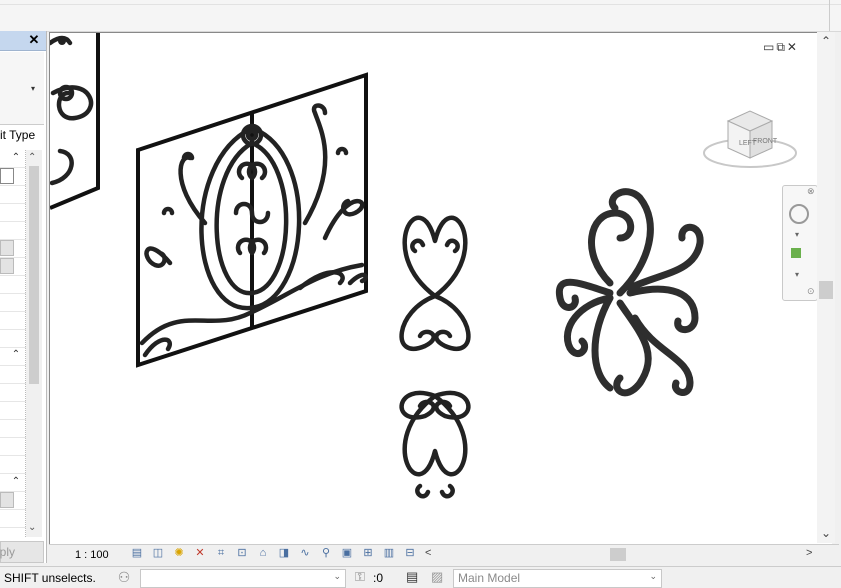 The height and width of the screenshot is (588, 841). I want to click on reveal-constraints-icon: ⊞, so click(368, 553).